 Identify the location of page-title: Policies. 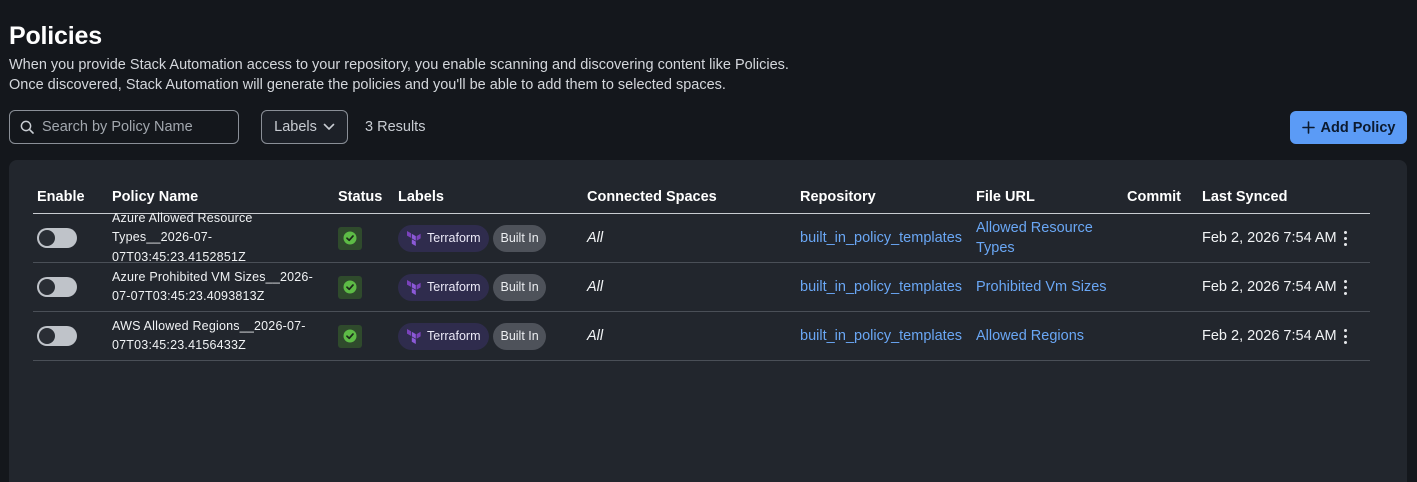
(55, 36).